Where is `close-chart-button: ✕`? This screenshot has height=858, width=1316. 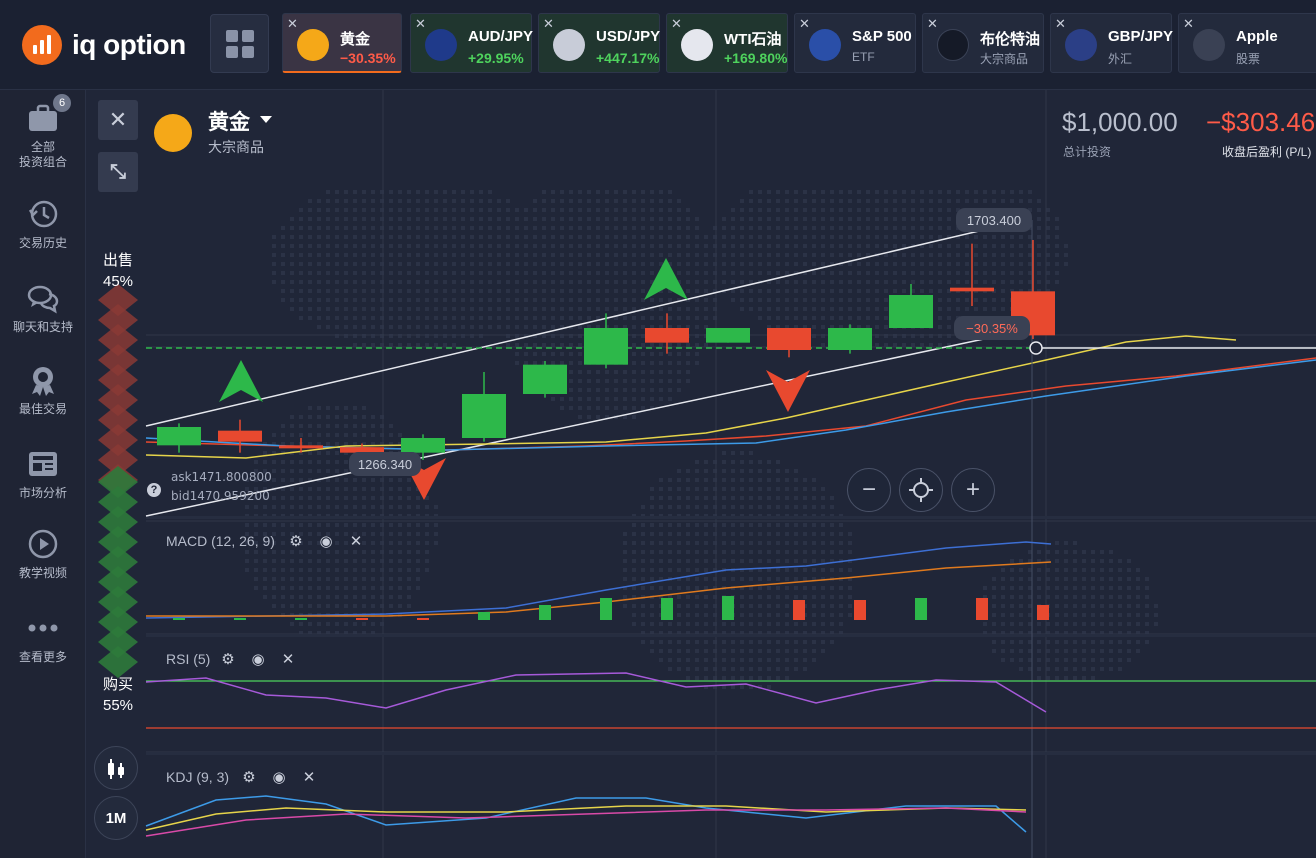
close-chart-button: ✕ is located at coordinates (118, 120).